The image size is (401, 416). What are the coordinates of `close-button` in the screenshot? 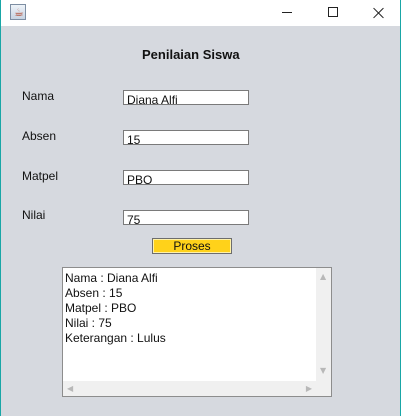 It's located at (378, 13).